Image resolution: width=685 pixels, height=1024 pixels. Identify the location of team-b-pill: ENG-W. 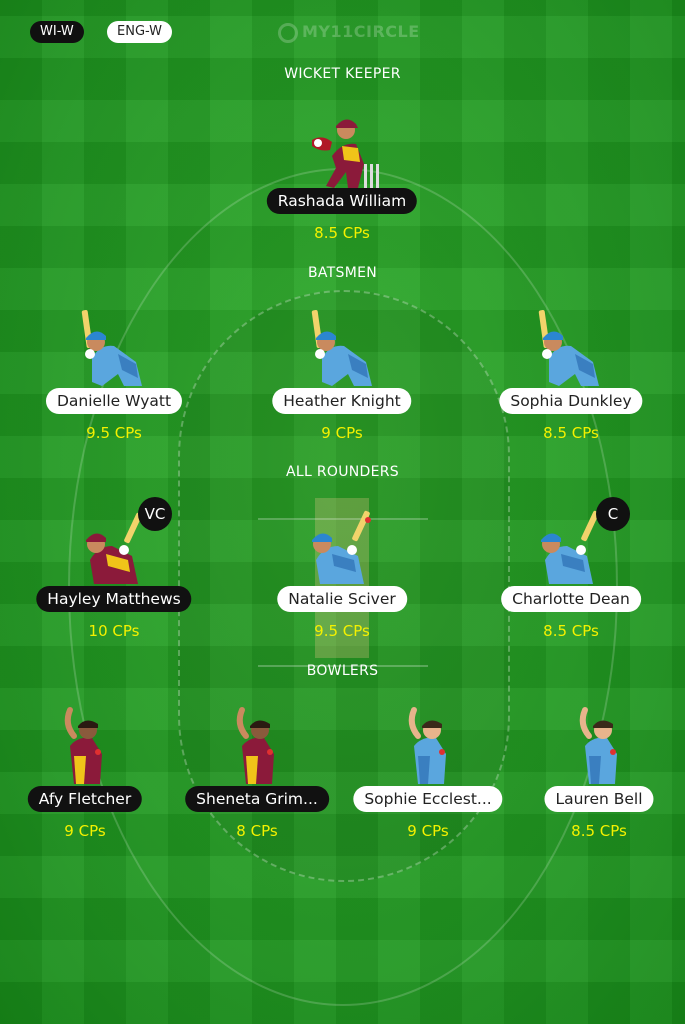
(140, 32).